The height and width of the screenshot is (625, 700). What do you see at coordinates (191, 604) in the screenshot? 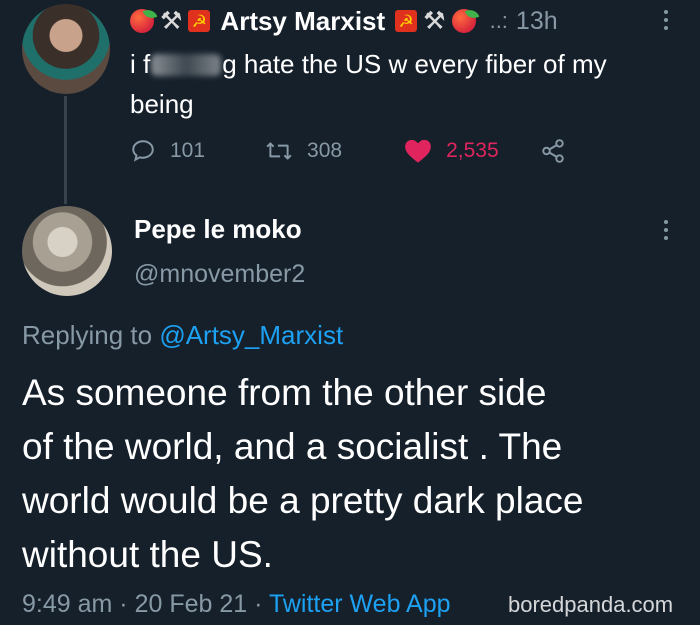
I see `reply-date: 20 Feb 21` at bounding box center [191, 604].